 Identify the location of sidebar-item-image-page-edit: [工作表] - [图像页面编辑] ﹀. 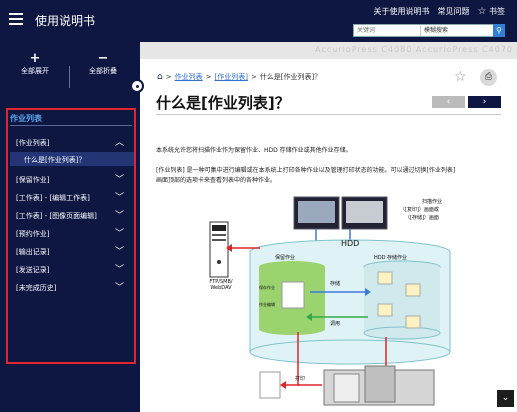
(75, 215).